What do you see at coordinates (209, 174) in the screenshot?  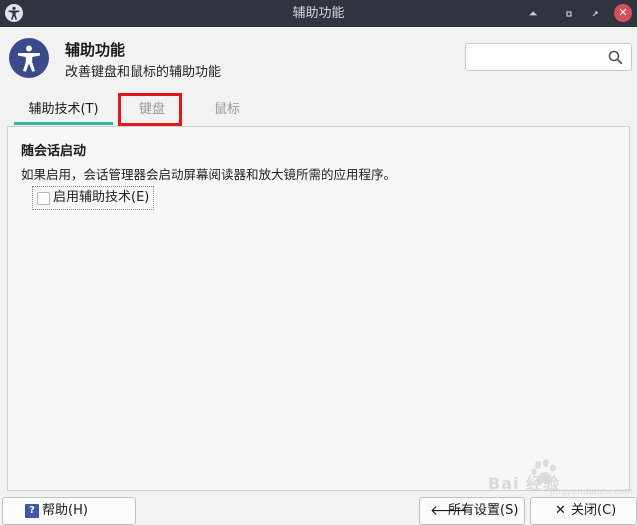 I see `section-description: 如果启用，会话管理器会启动屏幕阅读器和放大镜所需的应用程序。` at bounding box center [209, 174].